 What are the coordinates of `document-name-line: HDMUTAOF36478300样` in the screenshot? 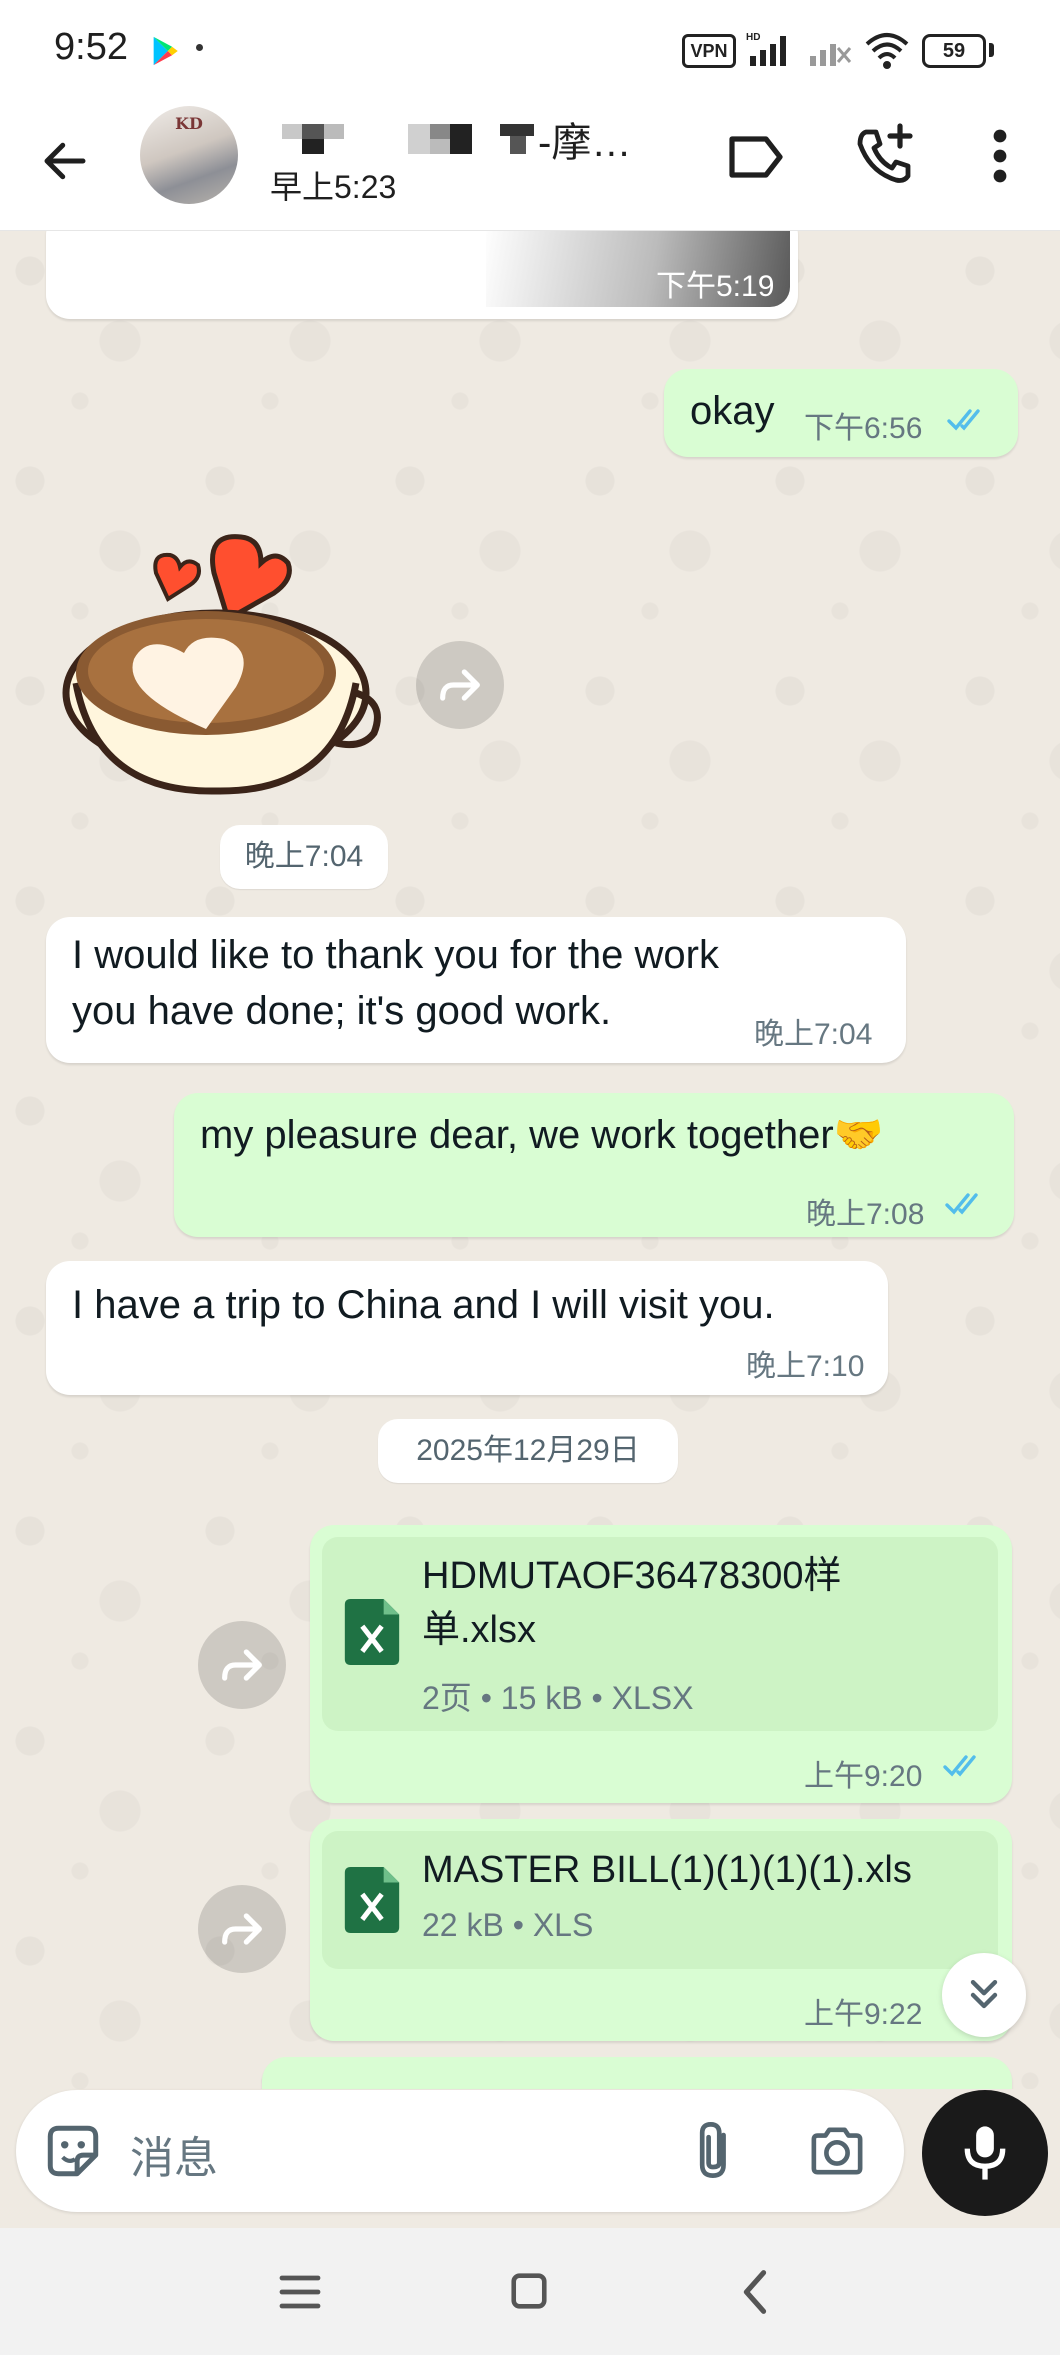 It's located at (632, 1576).